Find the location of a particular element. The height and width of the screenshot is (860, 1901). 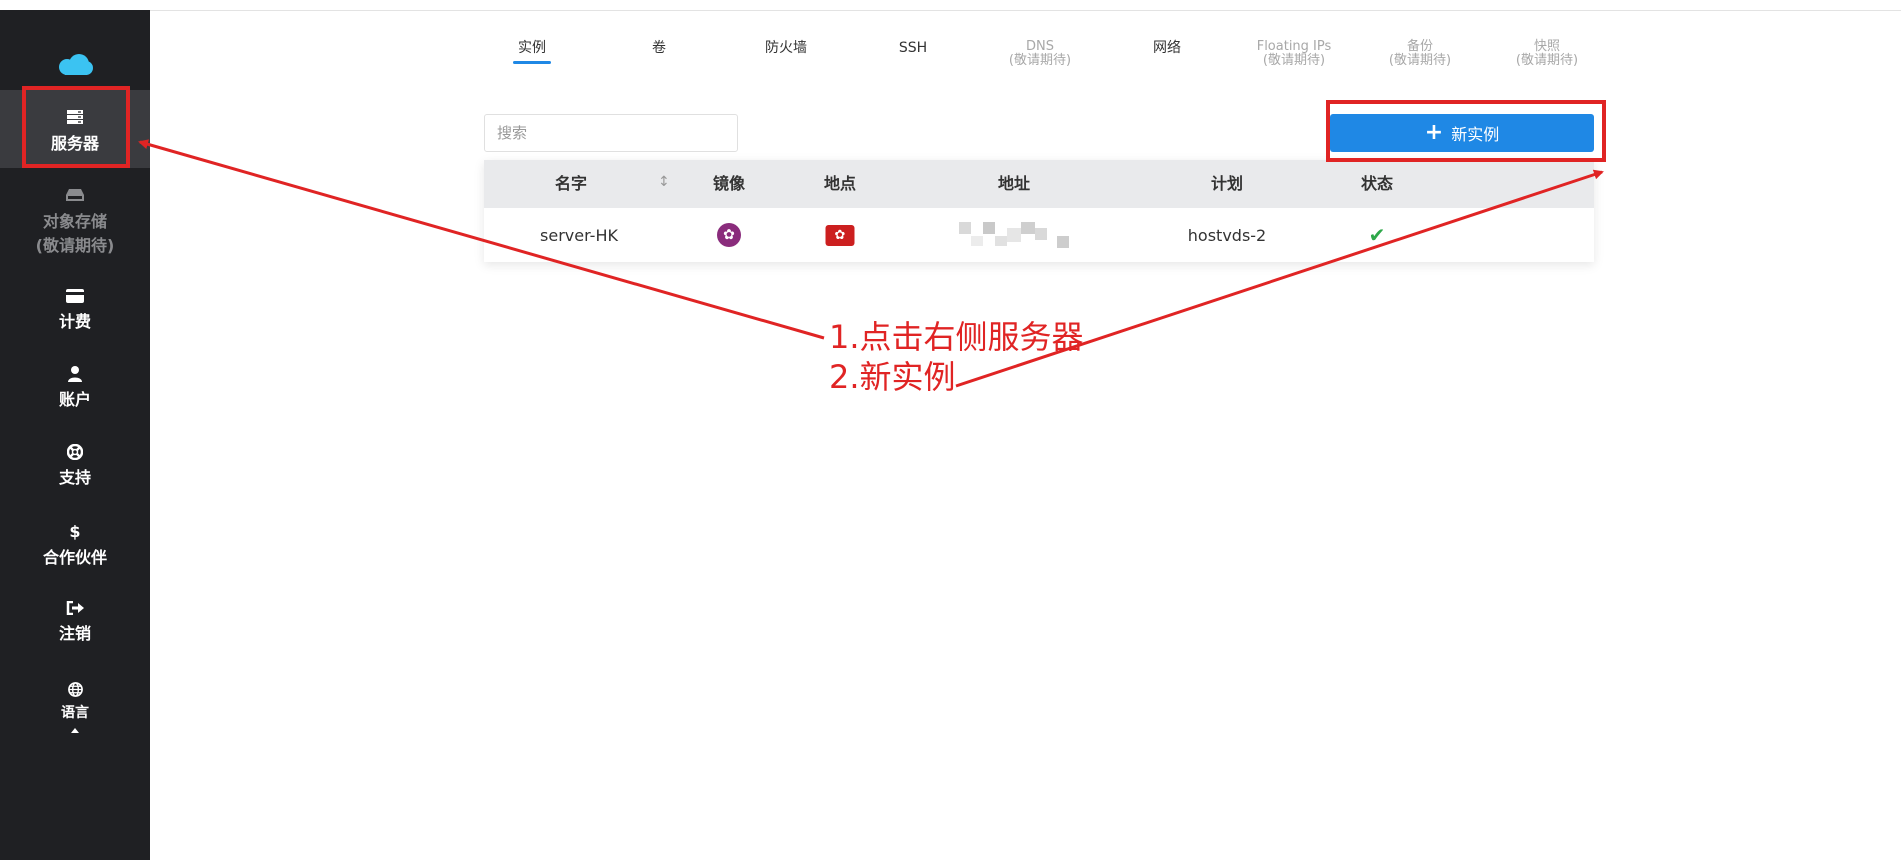

credit-card-icon is located at coordinates (75, 296).